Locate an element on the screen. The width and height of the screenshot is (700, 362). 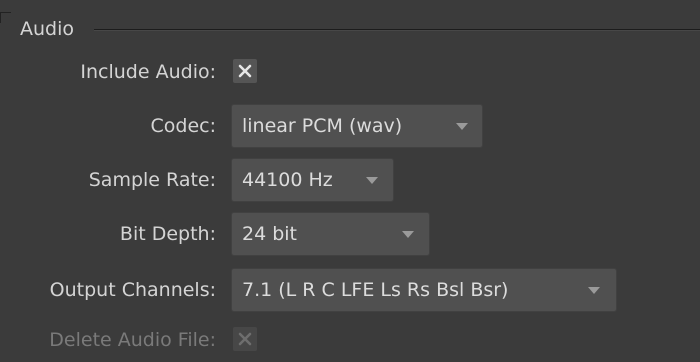
output-channels-label: Output Channels: is located at coordinates (132, 290).